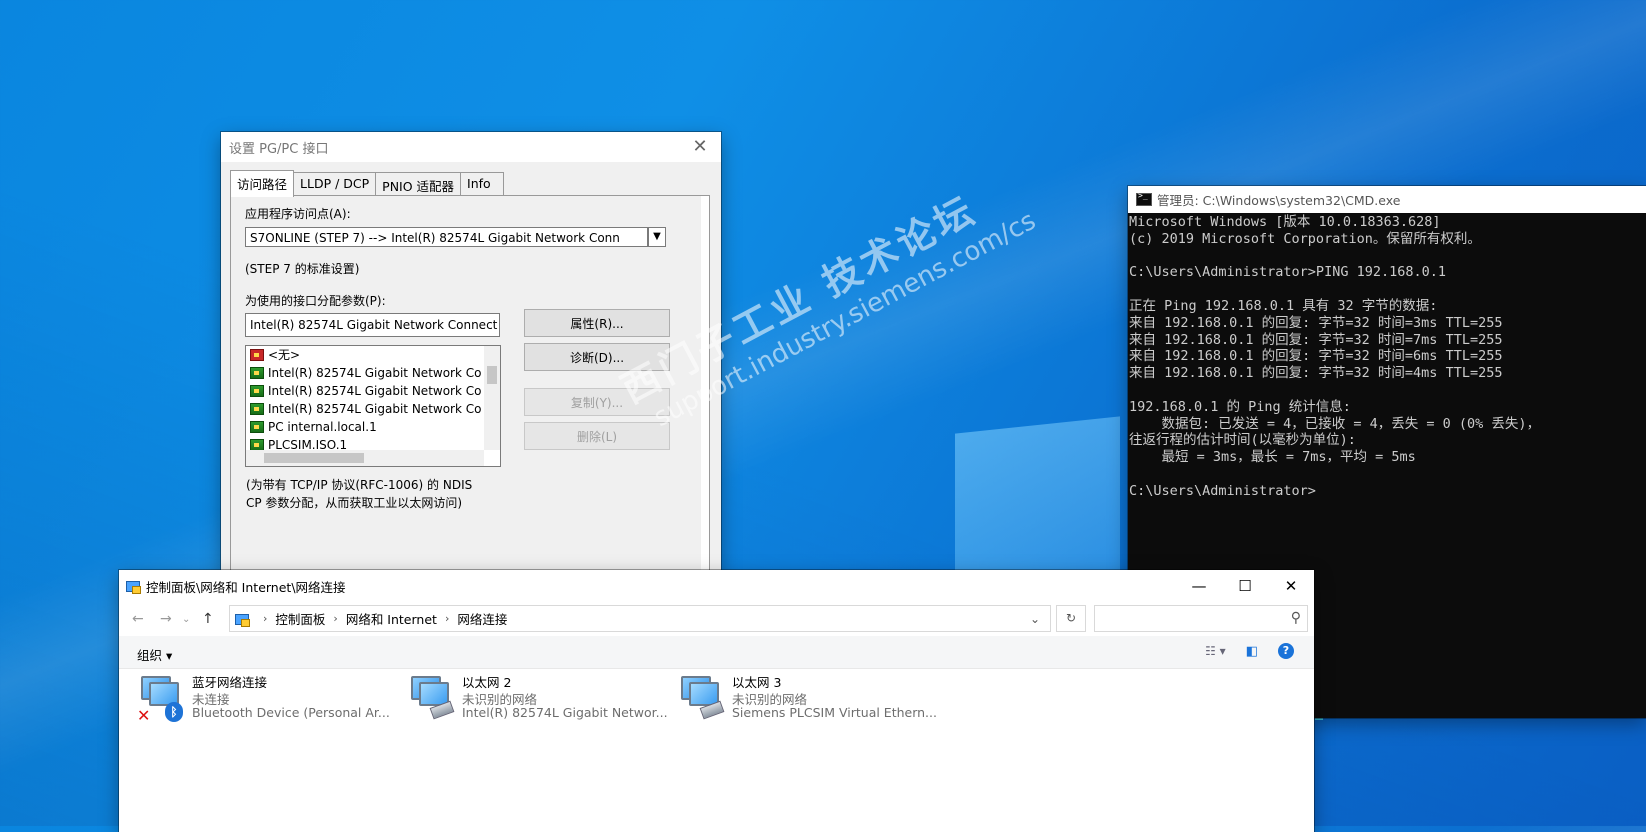 This screenshot has width=1646, height=832. I want to click on param-label: 为使用的接口分配参数(P):, so click(315, 301).